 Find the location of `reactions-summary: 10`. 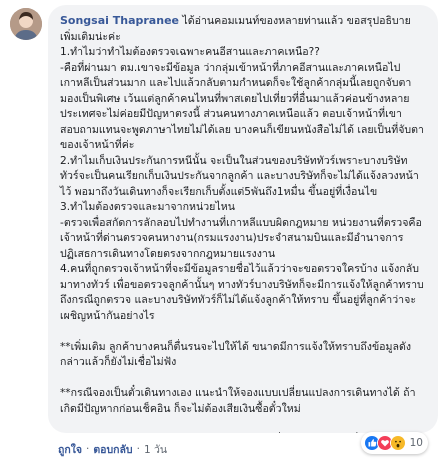

reactions-summary: 10 is located at coordinates (394, 443).